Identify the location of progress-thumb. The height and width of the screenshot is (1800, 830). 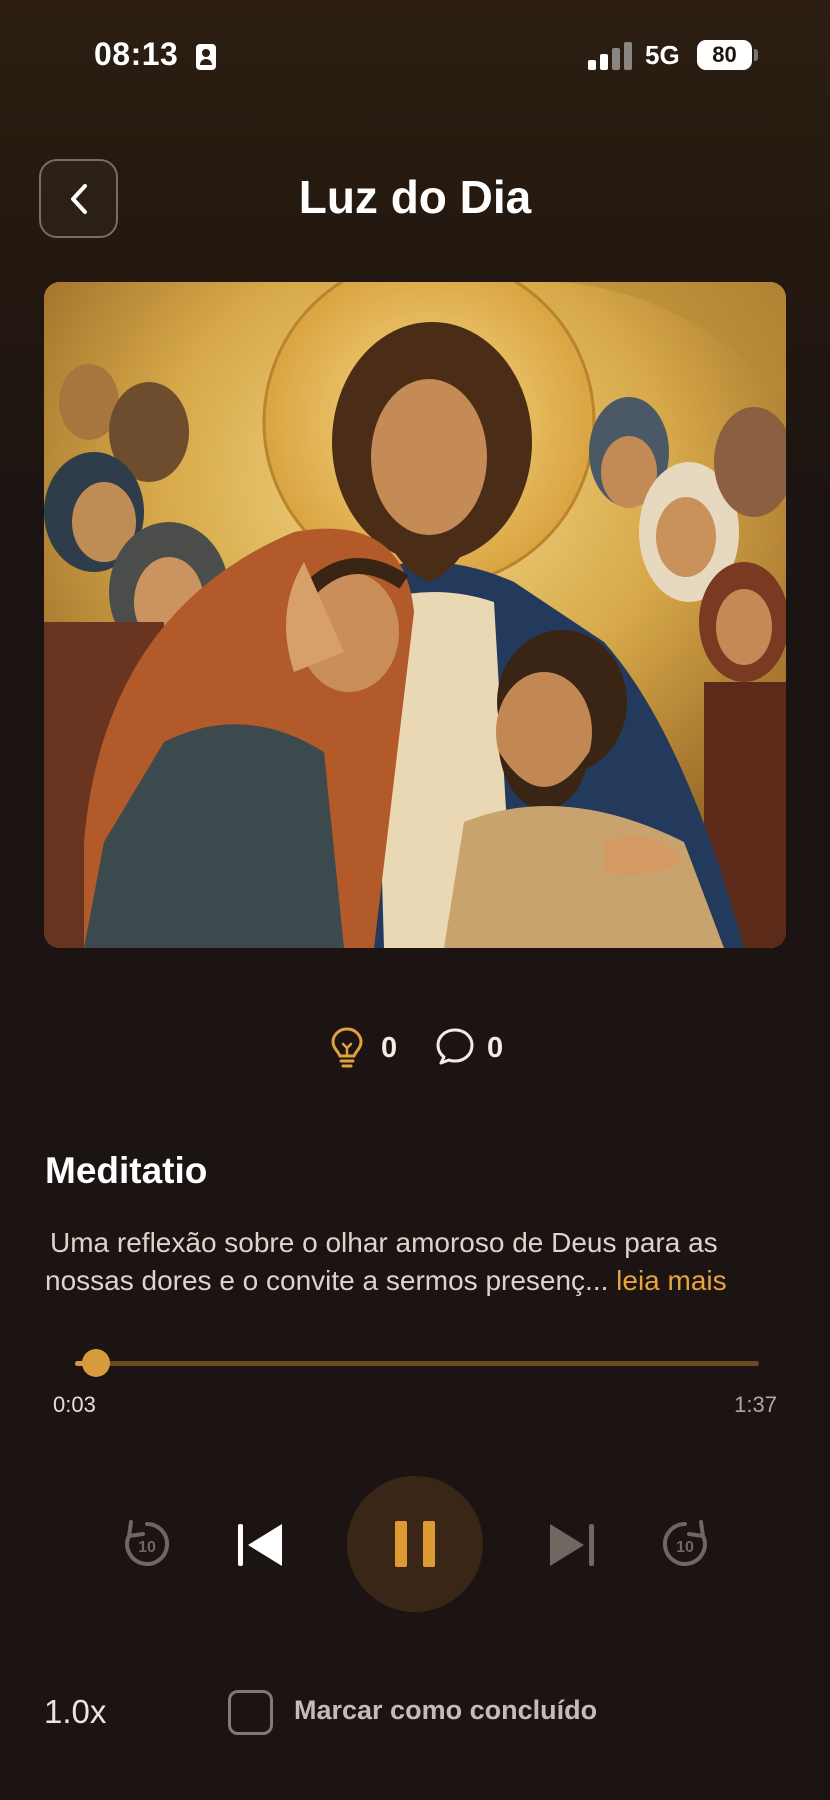
(95, 1363).